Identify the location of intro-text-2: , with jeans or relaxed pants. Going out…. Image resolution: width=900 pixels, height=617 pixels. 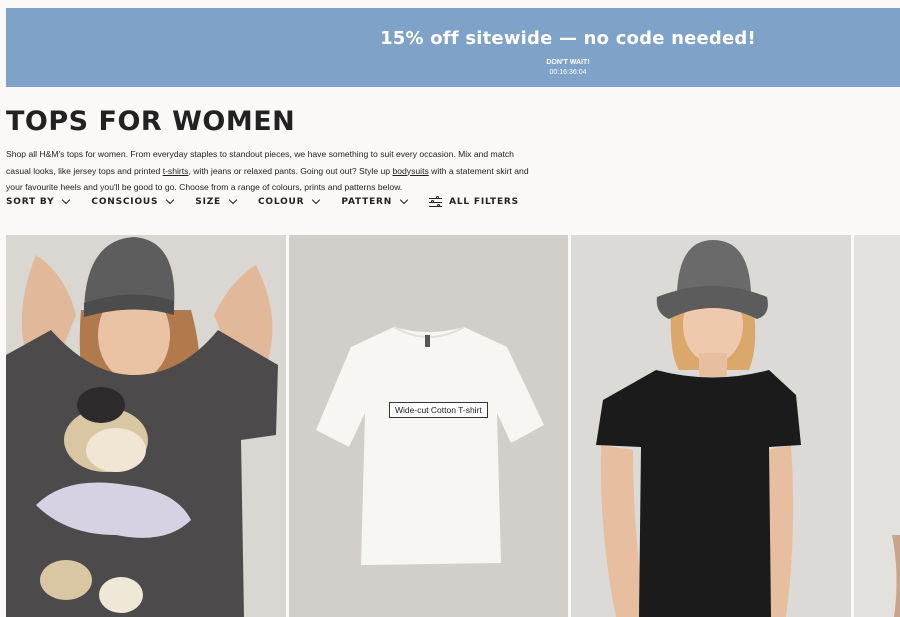
(290, 170).